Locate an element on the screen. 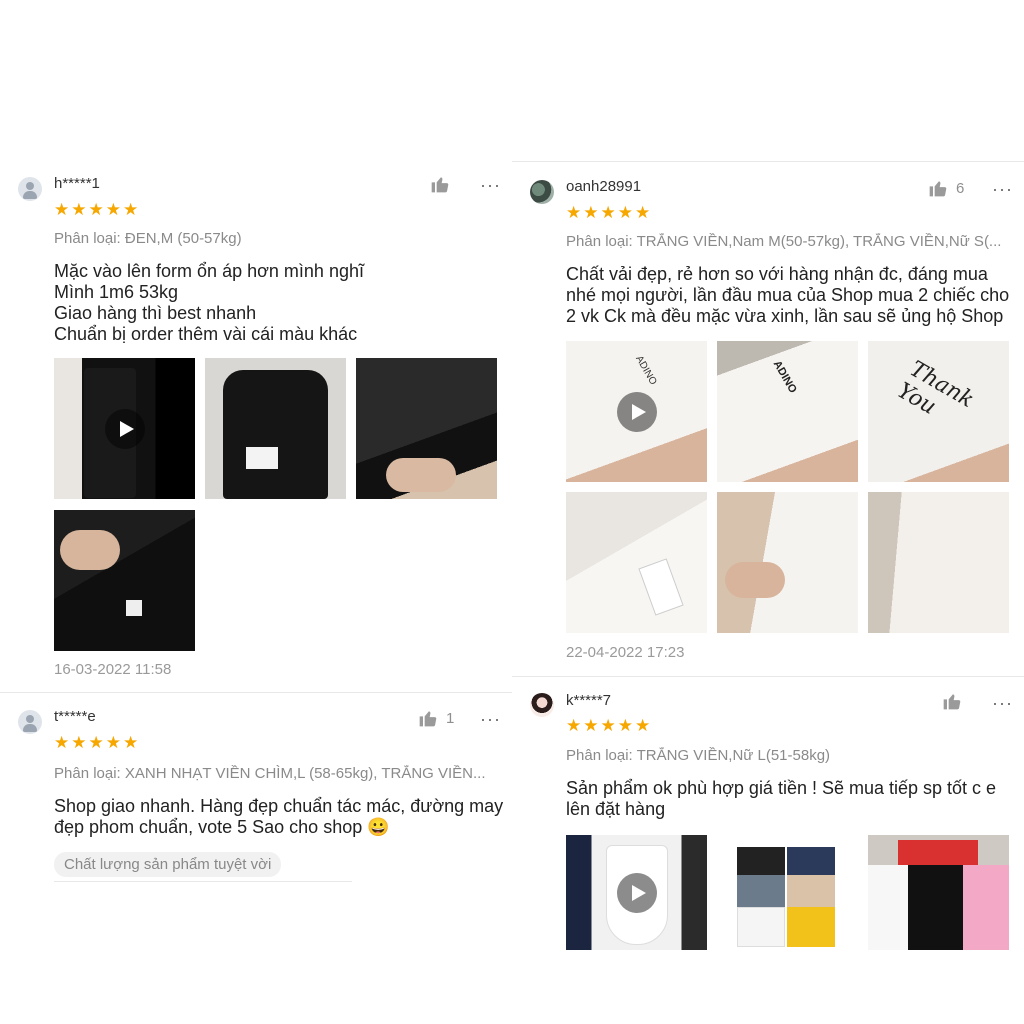 This screenshot has width=1024, height=1024. review-username: k*****7 is located at coordinates (588, 700).